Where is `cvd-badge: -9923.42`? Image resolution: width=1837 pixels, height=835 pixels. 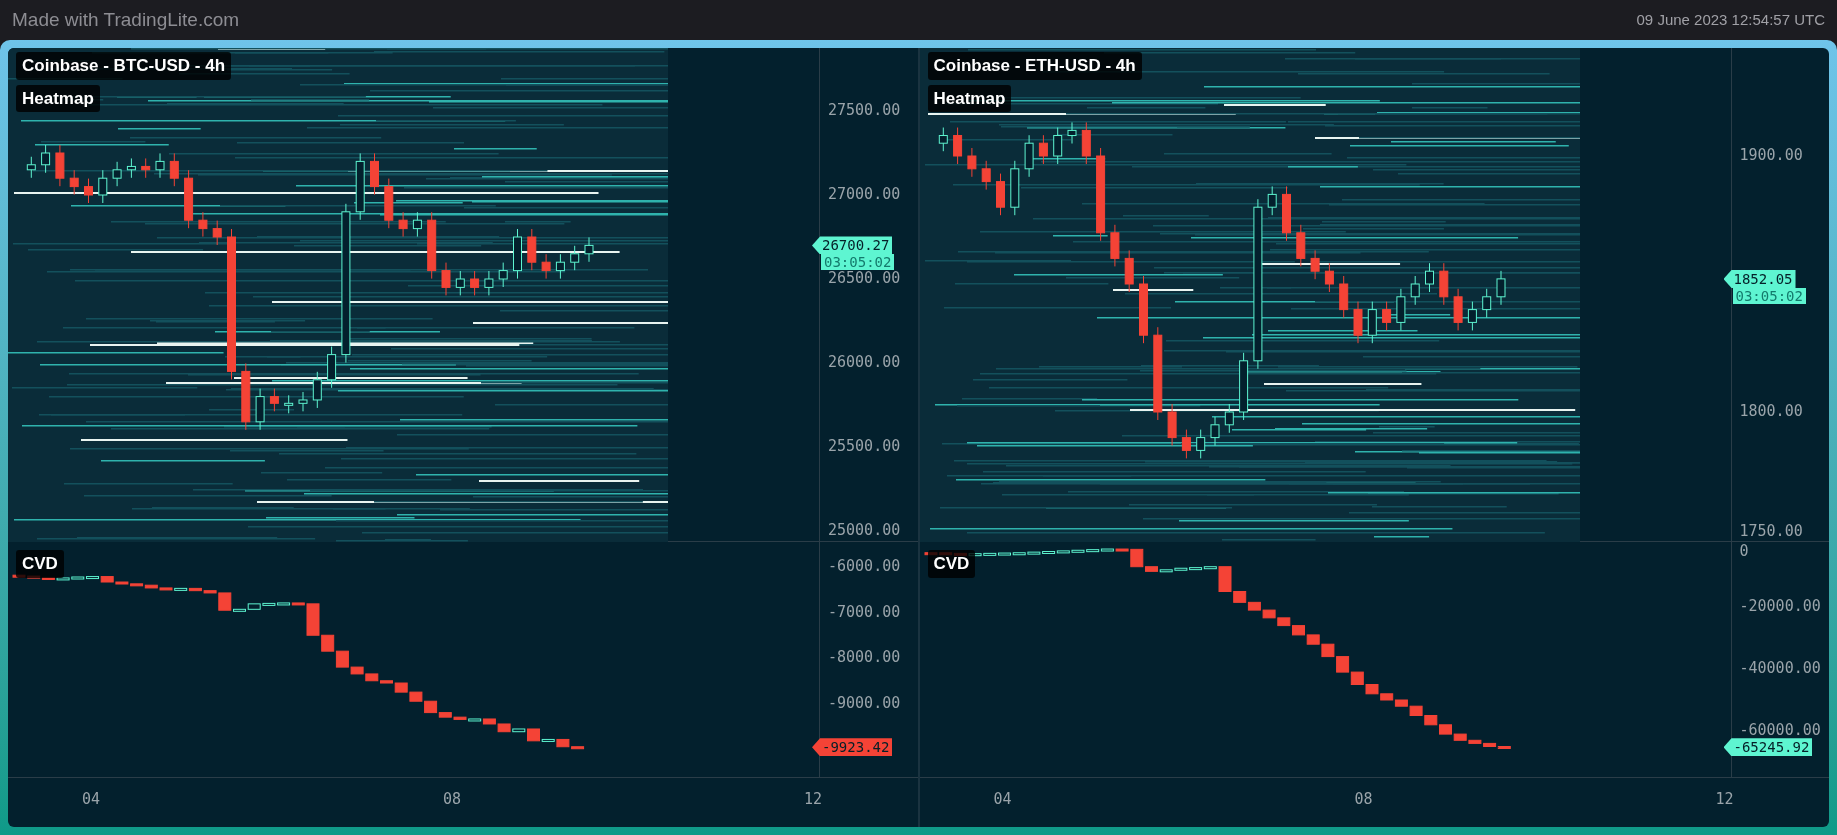 cvd-badge: -9923.42 is located at coordinates (852, 747).